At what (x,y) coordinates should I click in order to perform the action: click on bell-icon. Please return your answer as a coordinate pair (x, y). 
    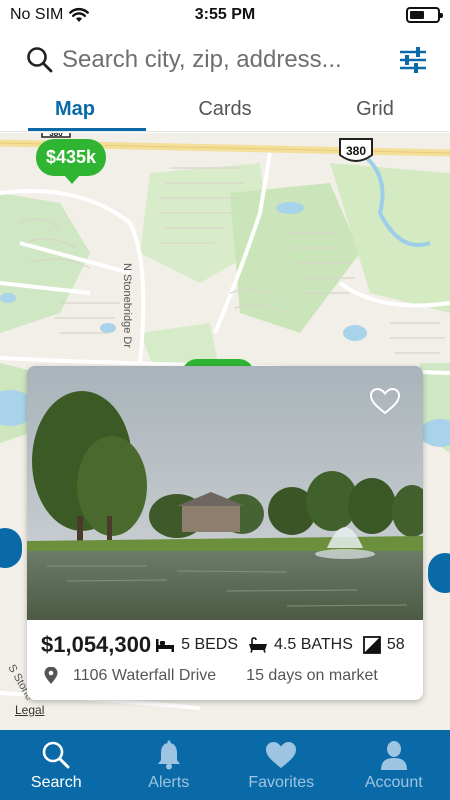
    Looking at the image, I should click on (168, 755).